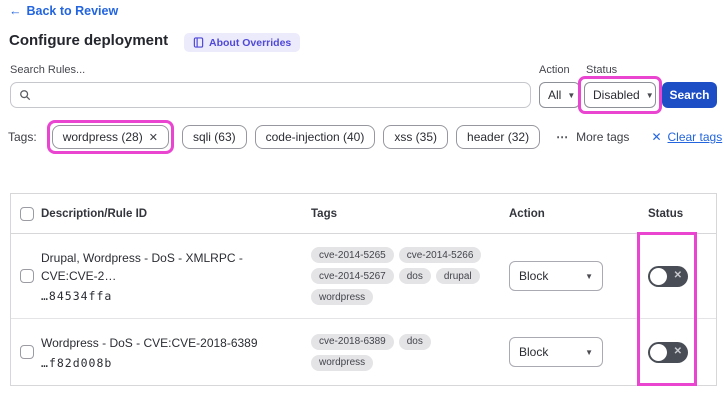 The image size is (725, 406). I want to click on status-filter-highlight: Disabled ▼, so click(620, 95).